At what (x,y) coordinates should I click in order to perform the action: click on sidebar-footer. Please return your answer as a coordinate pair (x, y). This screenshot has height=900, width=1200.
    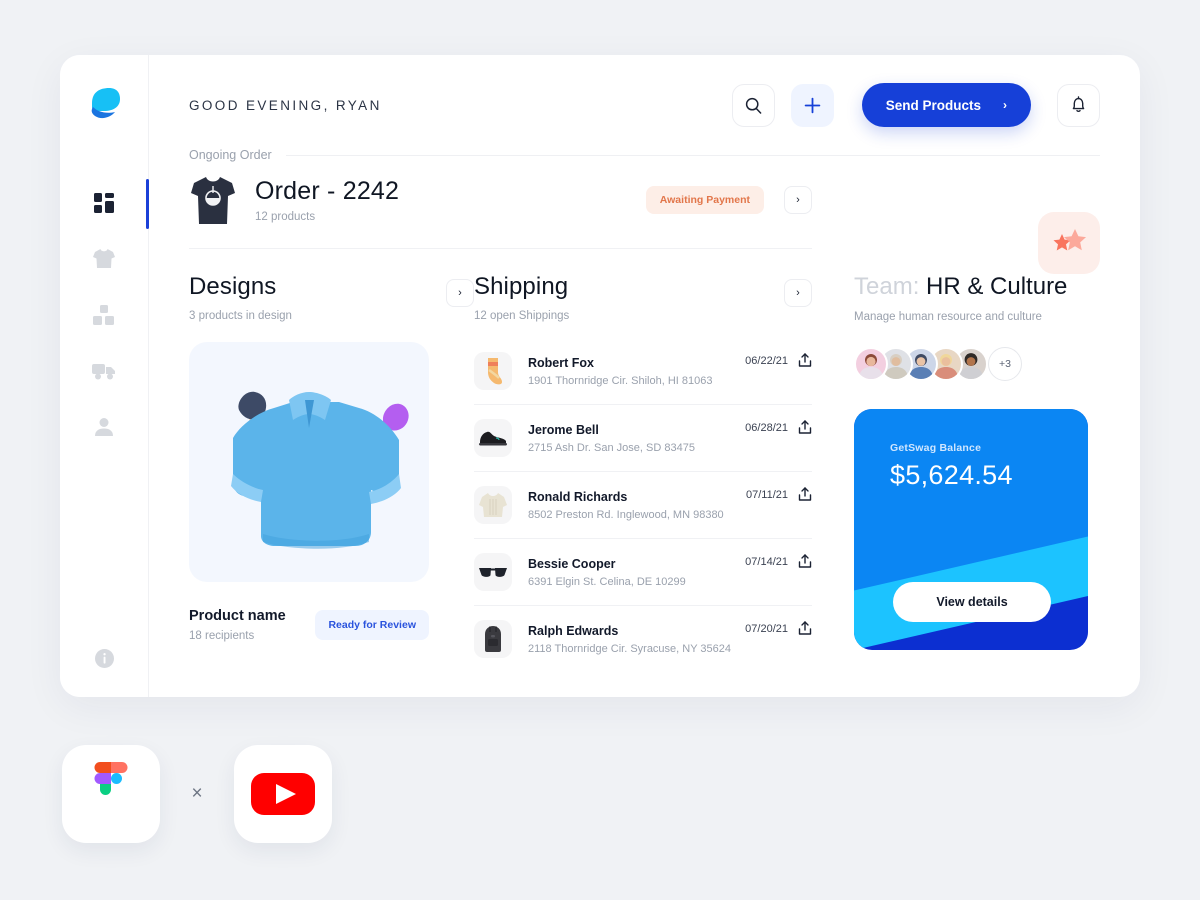
    Looking at the image, I should click on (104, 658).